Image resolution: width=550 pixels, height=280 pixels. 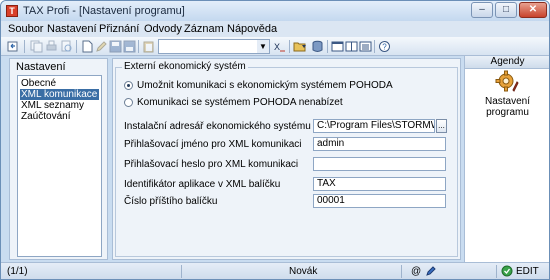 What do you see at coordinates (275, 270) in the screenshot?
I see `status-bar: (1/1) Novák @ EDIT` at bounding box center [275, 270].